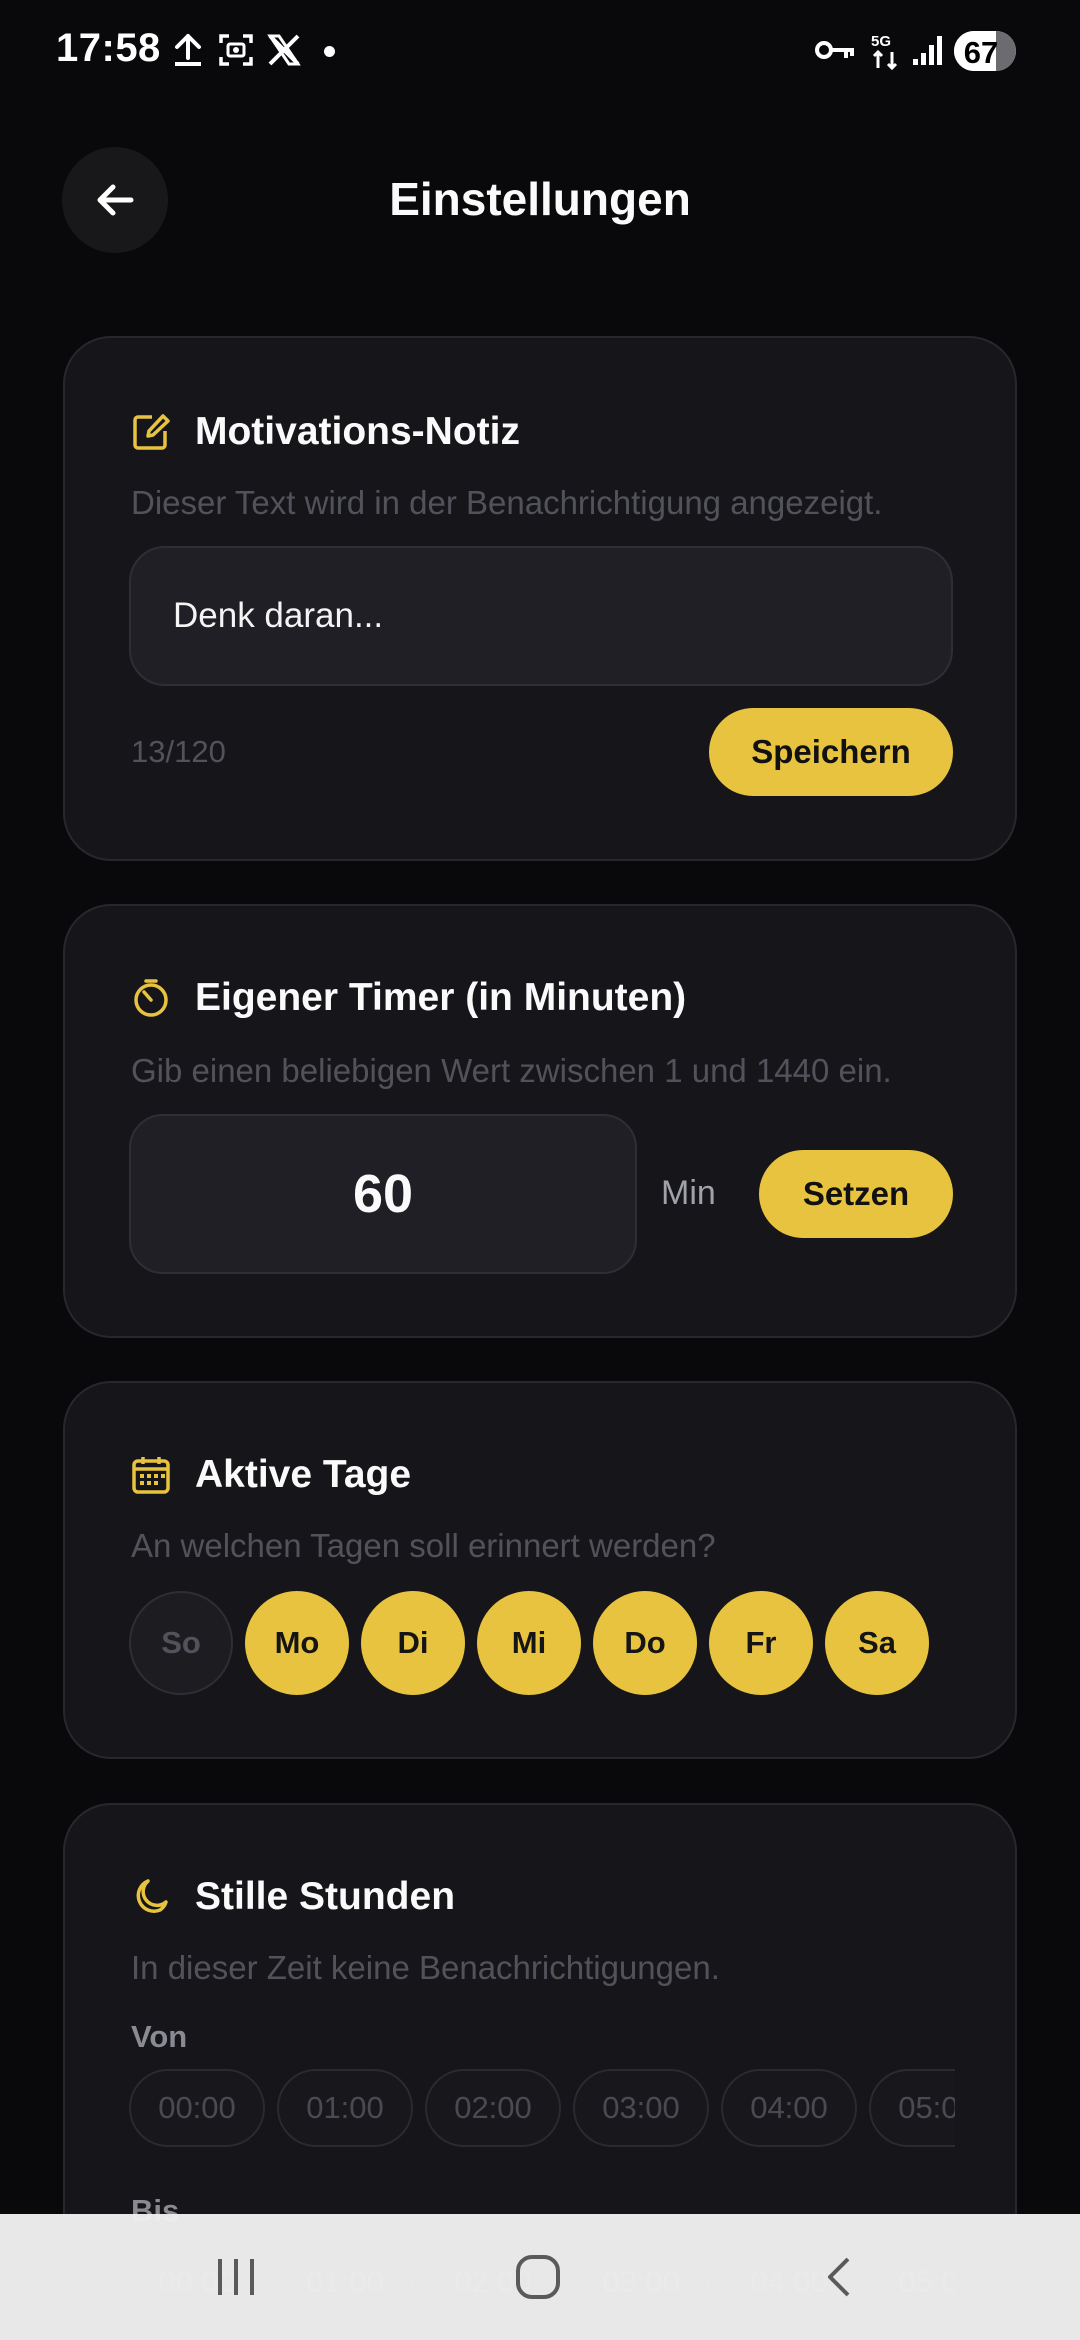 The width and height of the screenshot is (1080, 2340). What do you see at coordinates (540, 50) in the screenshot?
I see `status-bar: 17:58 5G 67` at bounding box center [540, 50].